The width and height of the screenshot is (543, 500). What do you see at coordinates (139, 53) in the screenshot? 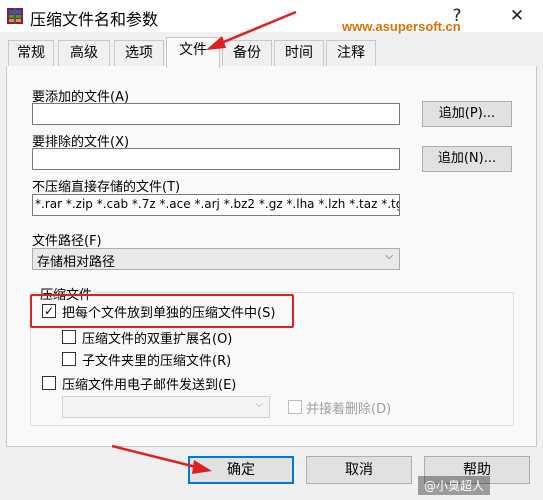
I see `tab-options: 选项` at bounding box center [139, 53].